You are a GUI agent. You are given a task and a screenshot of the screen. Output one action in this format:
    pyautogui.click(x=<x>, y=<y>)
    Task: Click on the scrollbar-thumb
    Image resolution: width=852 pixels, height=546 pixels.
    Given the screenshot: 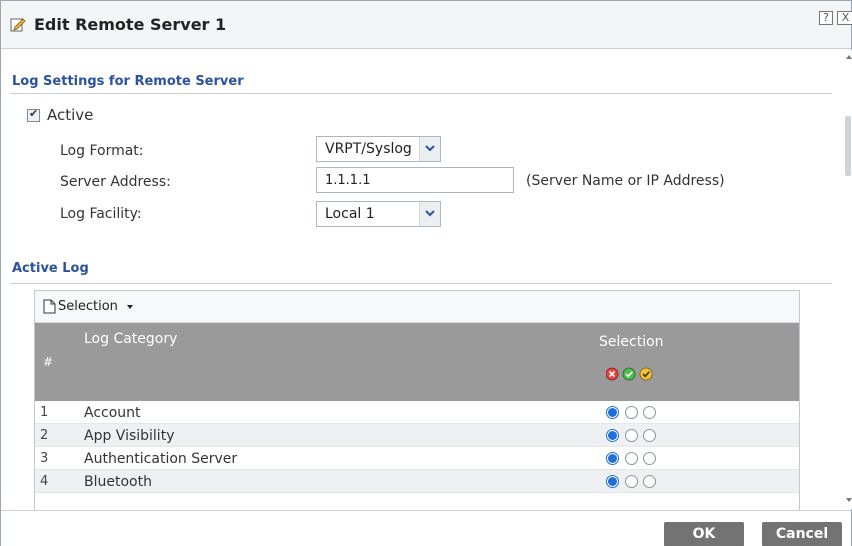 What is the action you would take?
    pyautogui.click(x=848, y=146)
    